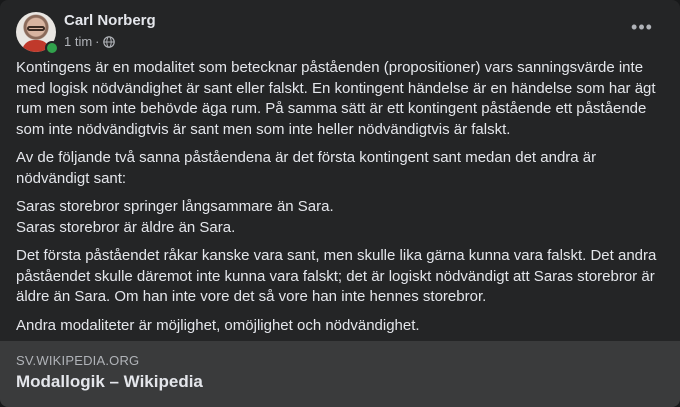  I want to click on avatar-glasses, so click(36, 28).